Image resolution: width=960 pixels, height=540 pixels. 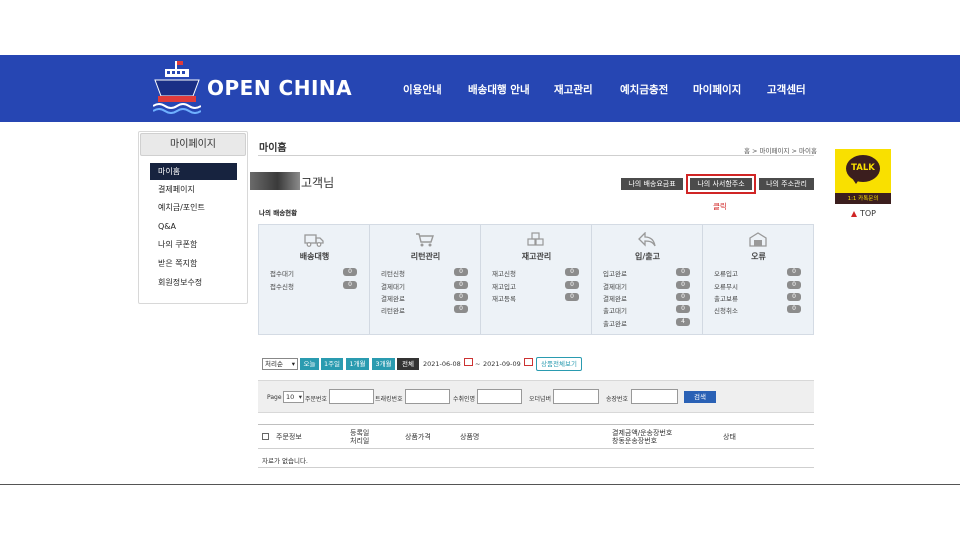 I want to click on status-label: 접수대기, so click(x=282, y=273).